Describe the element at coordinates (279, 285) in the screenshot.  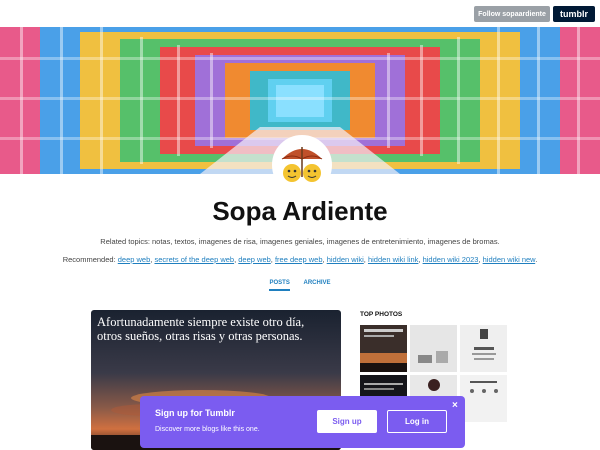
I see `tab-posts: POSTS` at that location.